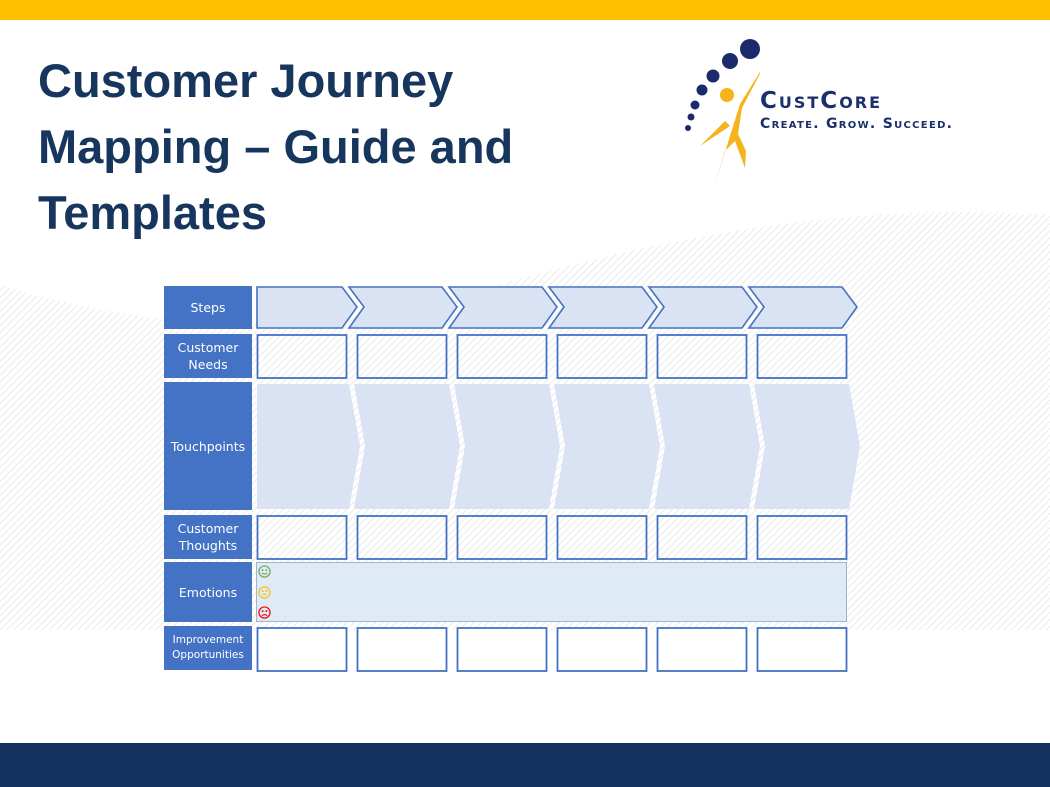 The height and width of the screenshot is (787, 1050). I want to click on row-label-customer-needs: Customer Needs, so click(208, 356).